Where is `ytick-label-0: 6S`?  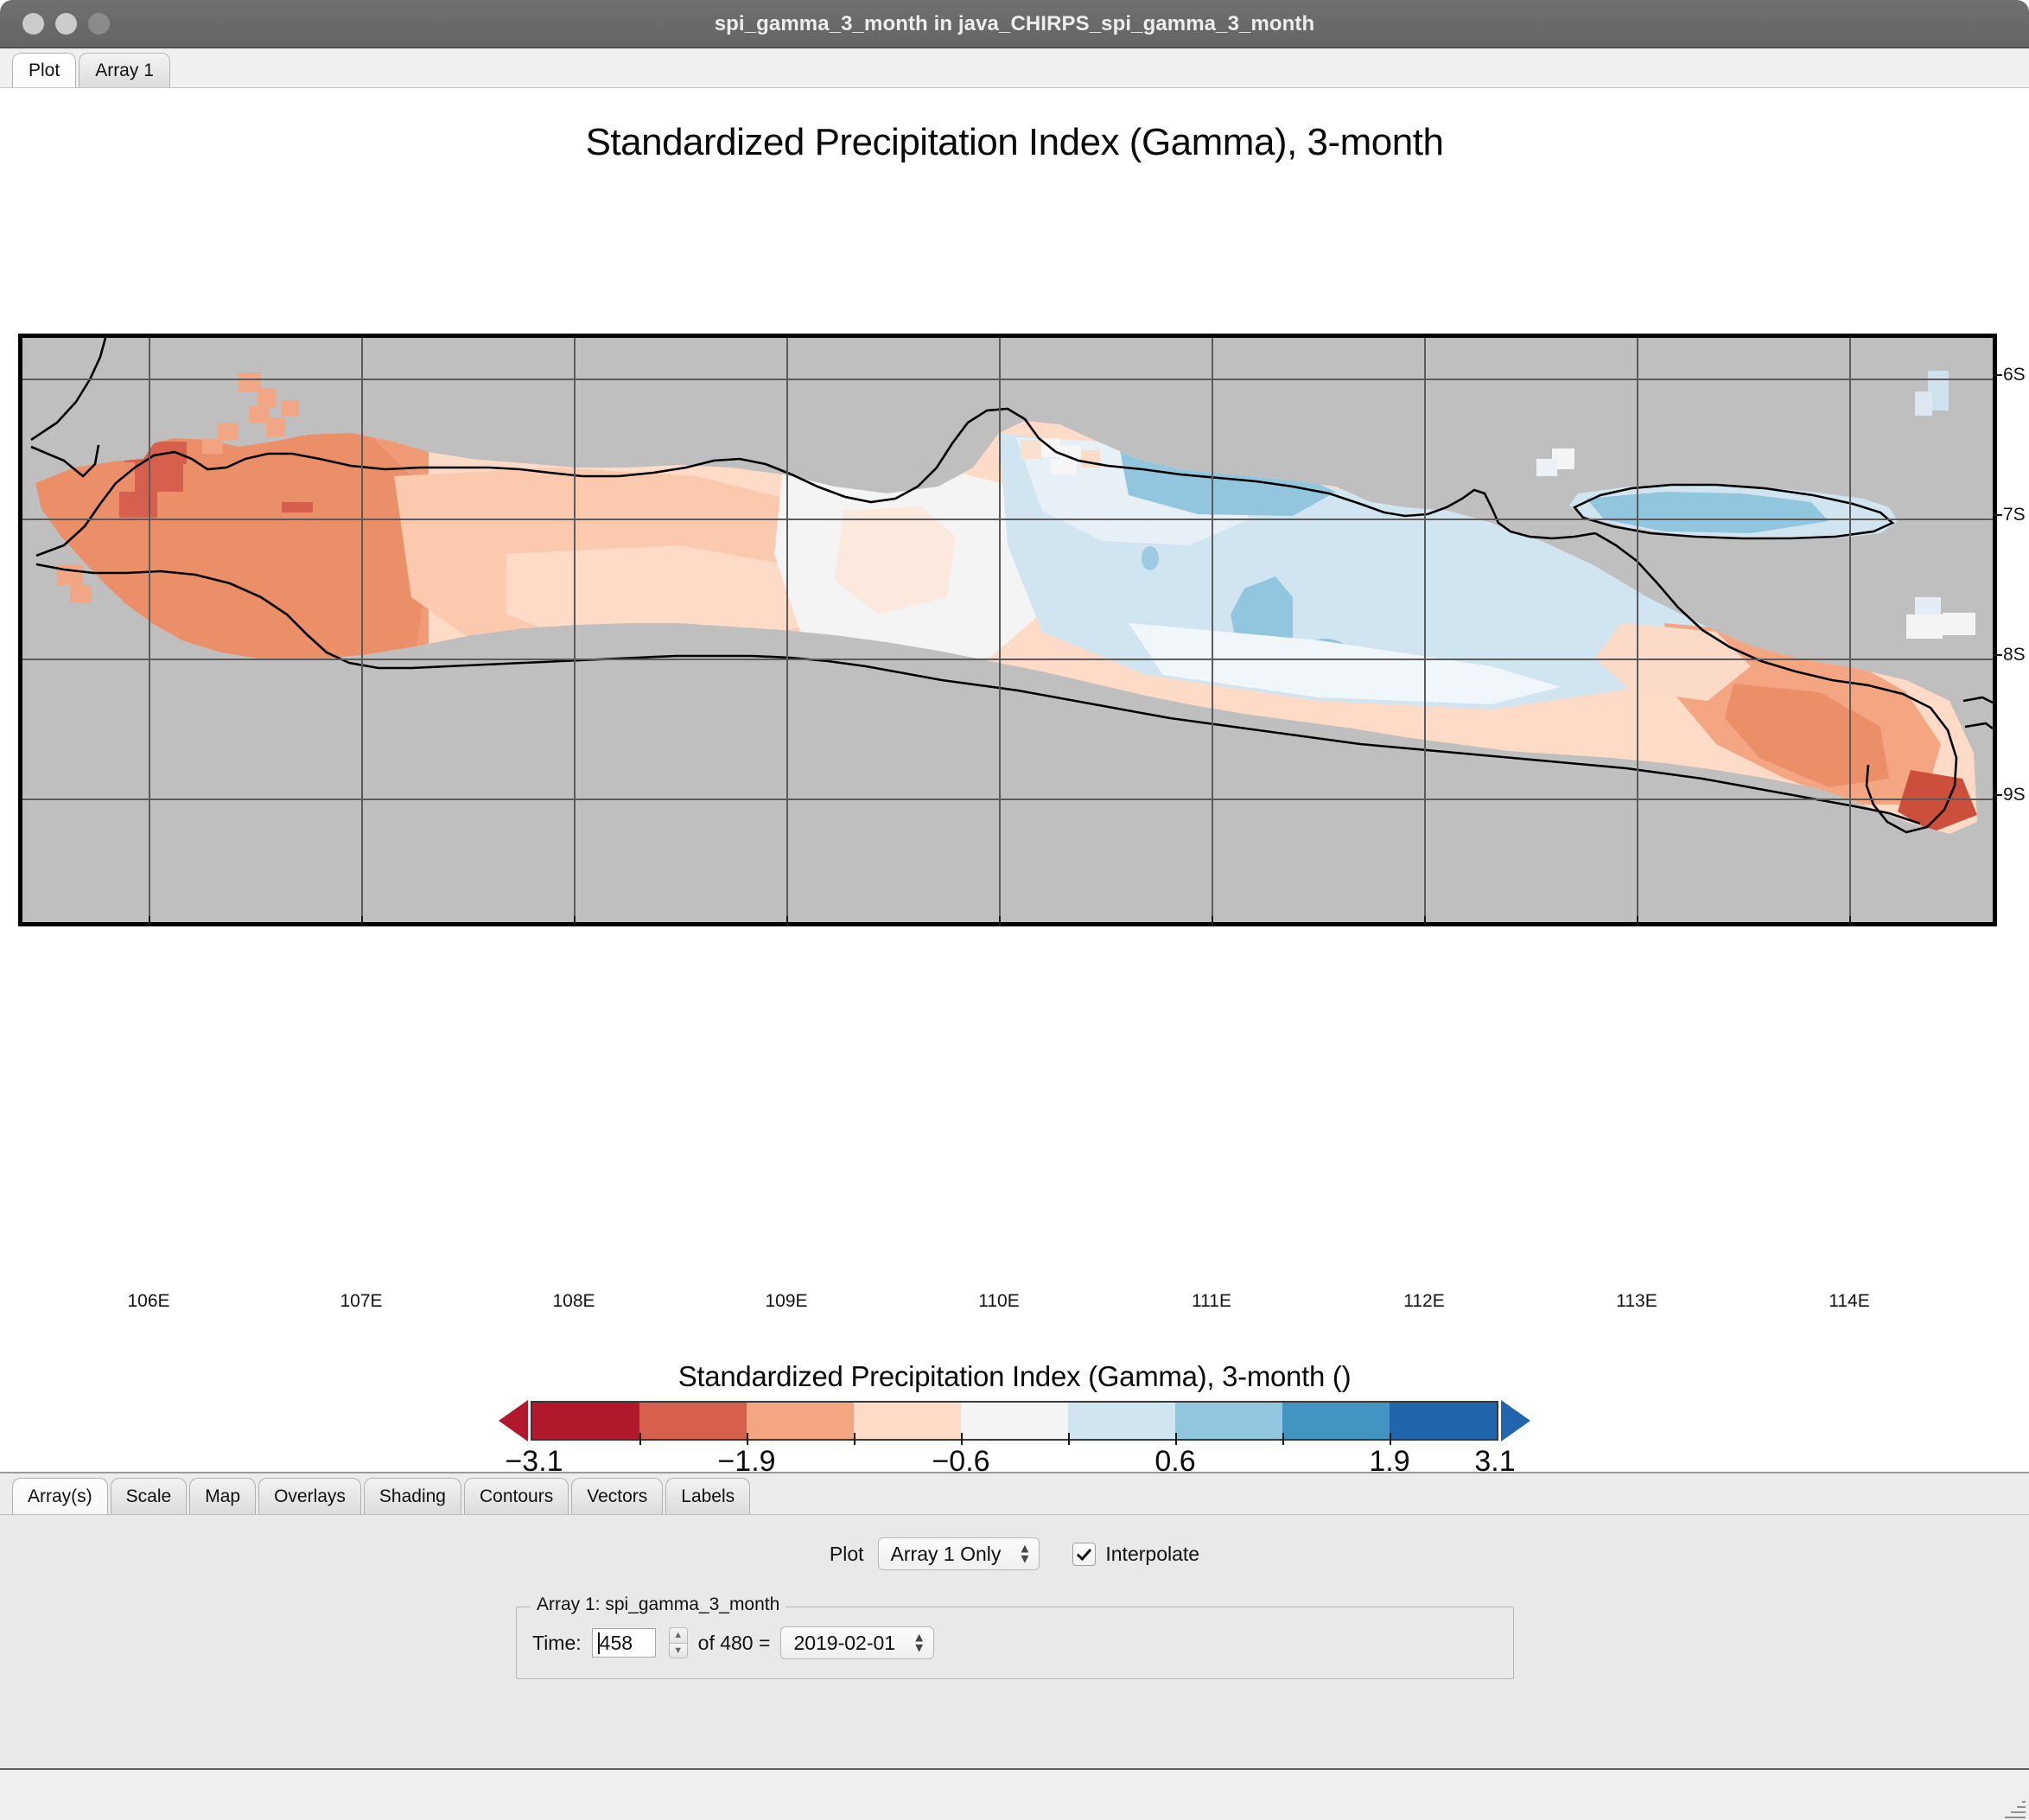 ytick-label-0: 6S is located at coordinates (2015, 375).